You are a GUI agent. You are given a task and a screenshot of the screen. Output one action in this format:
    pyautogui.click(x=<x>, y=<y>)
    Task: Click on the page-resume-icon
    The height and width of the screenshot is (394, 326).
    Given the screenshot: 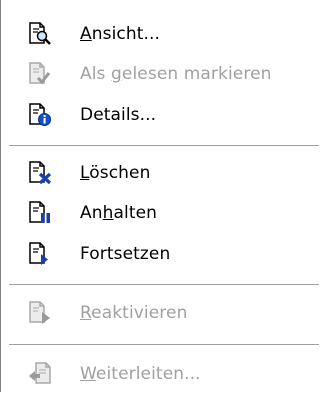 What is the action you would take?
    pyautogui.click(x=40, y=254)
    